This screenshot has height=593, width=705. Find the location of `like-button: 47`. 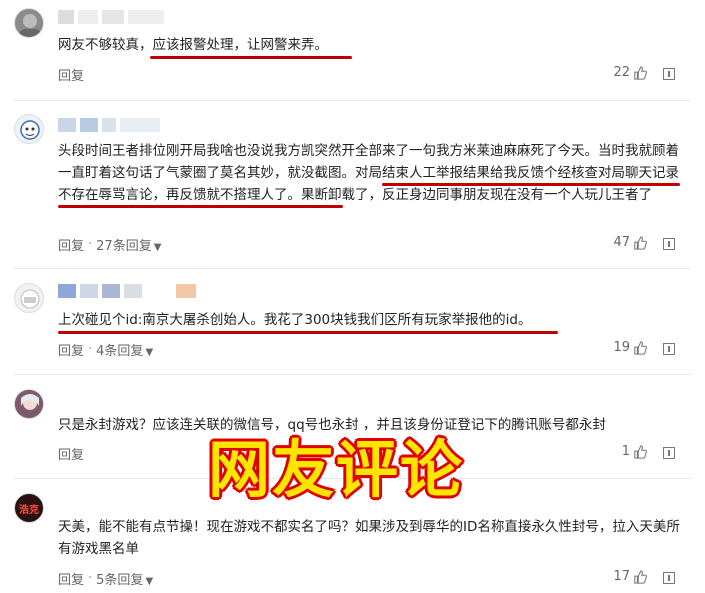

like-button: 47 is located at coordinates (630, 242).